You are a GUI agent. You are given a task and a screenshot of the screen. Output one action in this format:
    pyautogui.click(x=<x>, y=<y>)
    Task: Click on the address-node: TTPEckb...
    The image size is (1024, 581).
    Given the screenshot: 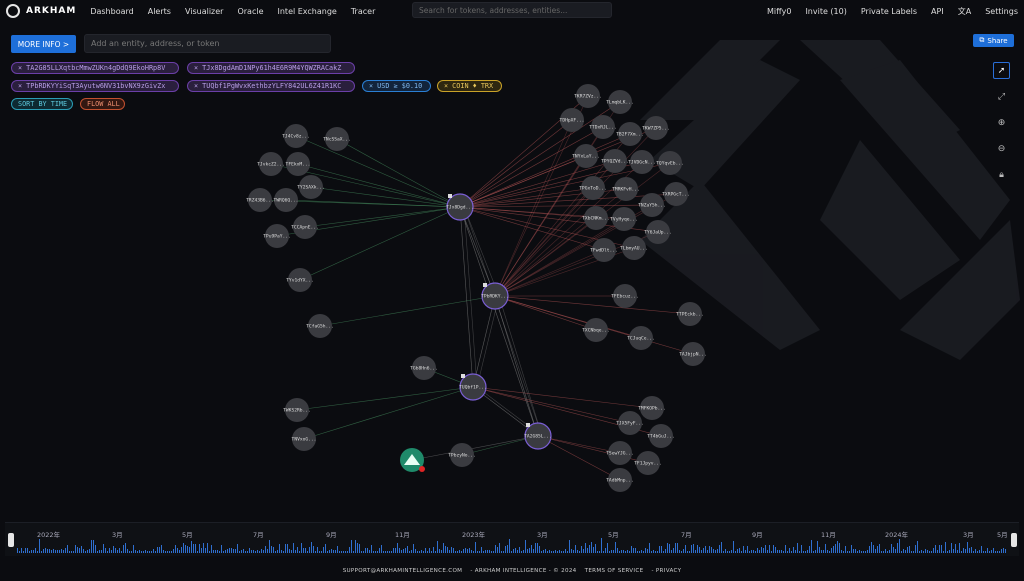 What is the action you would take?
    pyautogui.click(x=690, y=314)
    